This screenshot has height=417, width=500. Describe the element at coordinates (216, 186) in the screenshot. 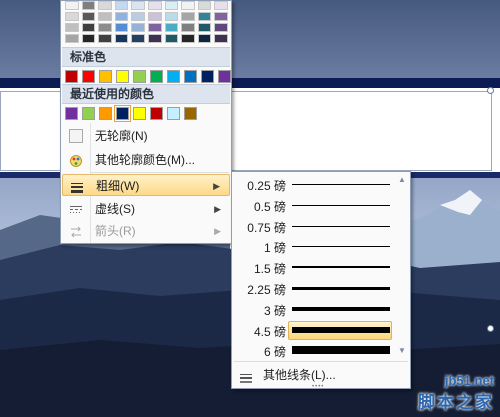

I see `submenu-arrow-icon: ▶` at that location.